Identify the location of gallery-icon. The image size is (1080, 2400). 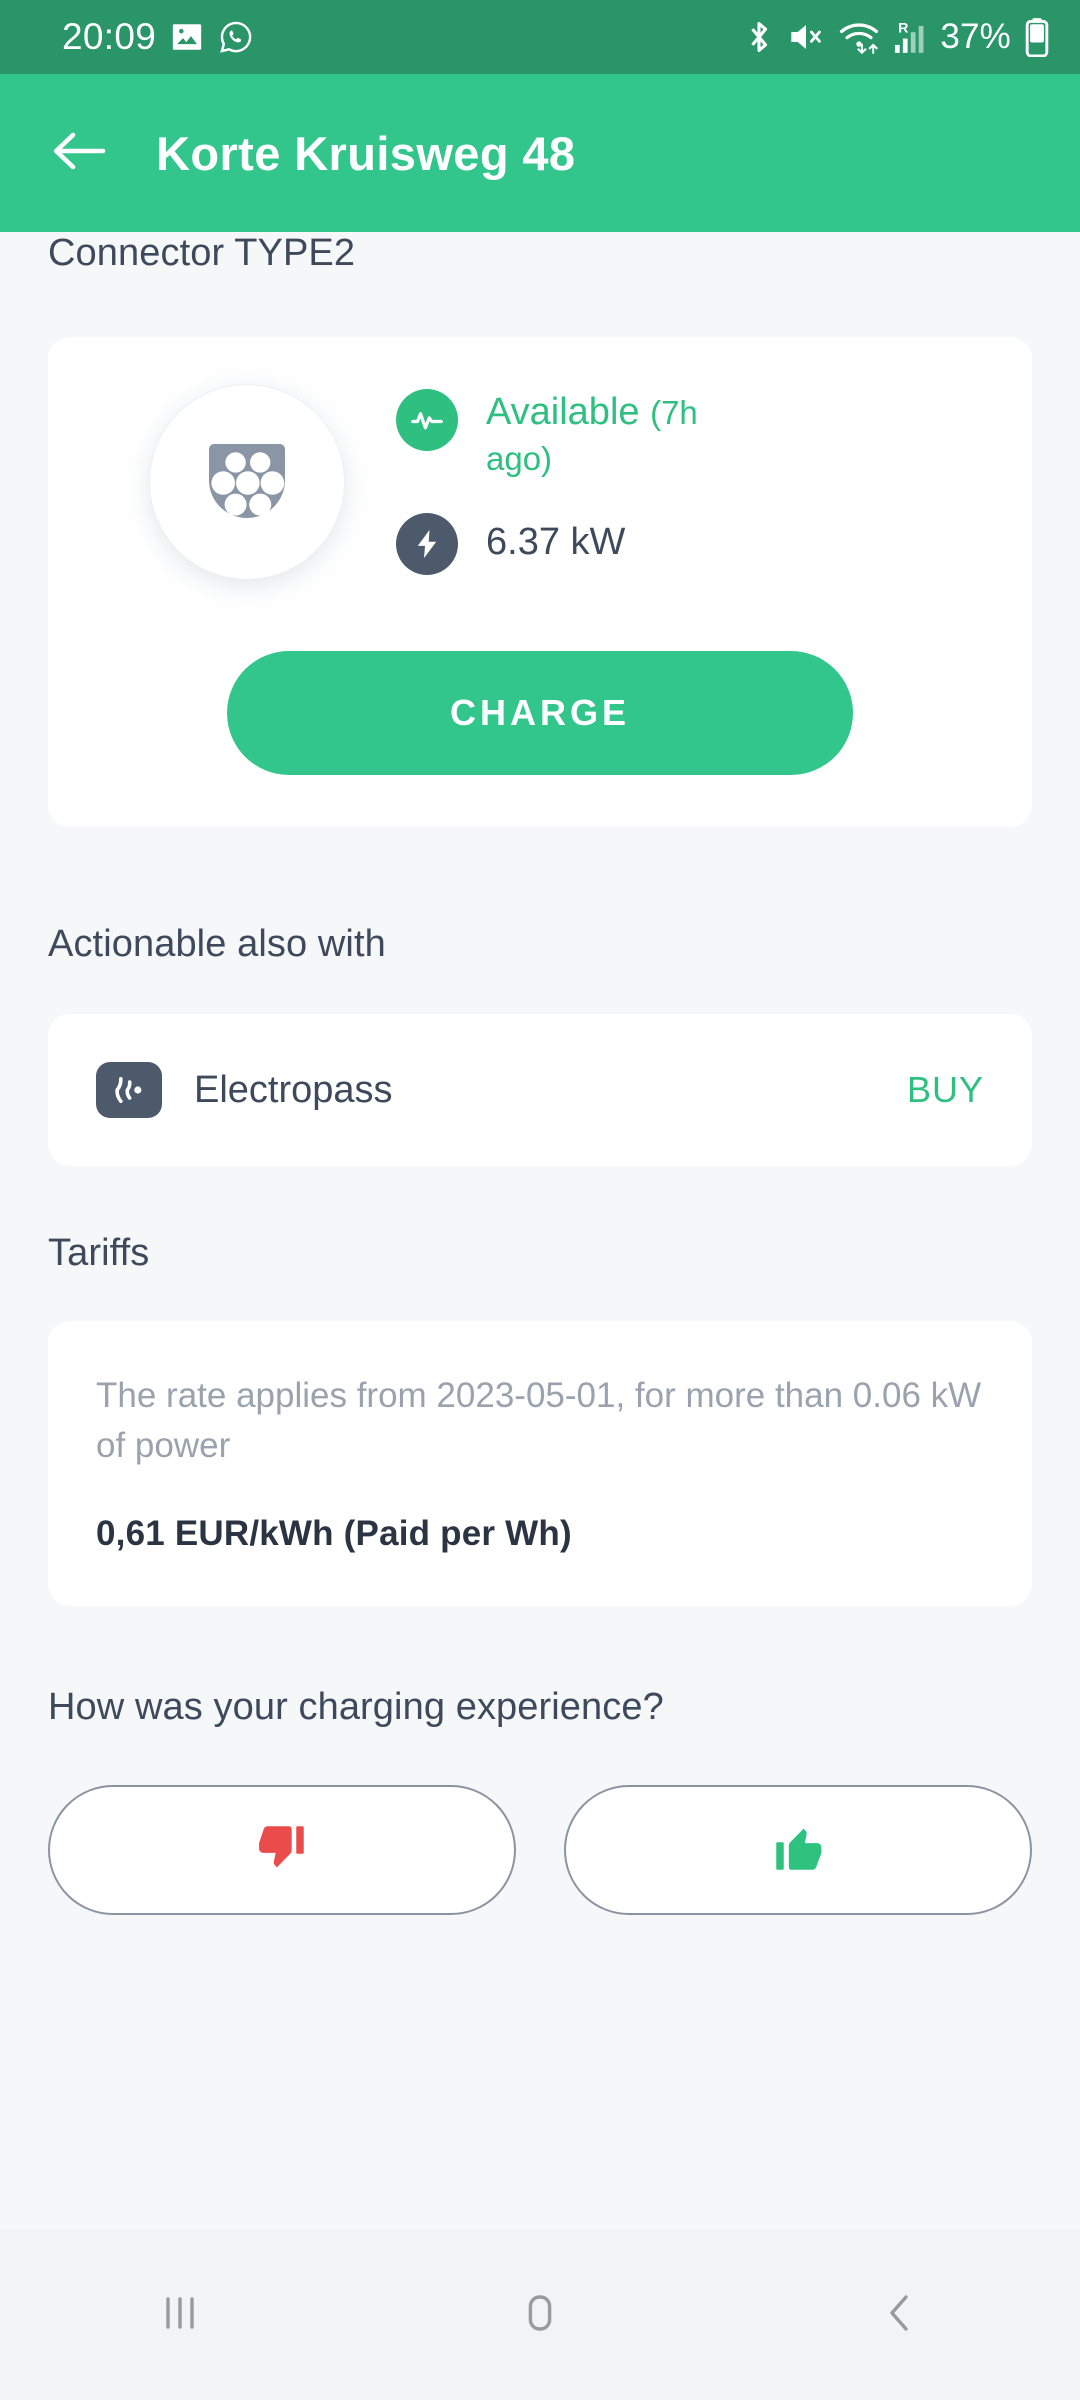
(187, 37).